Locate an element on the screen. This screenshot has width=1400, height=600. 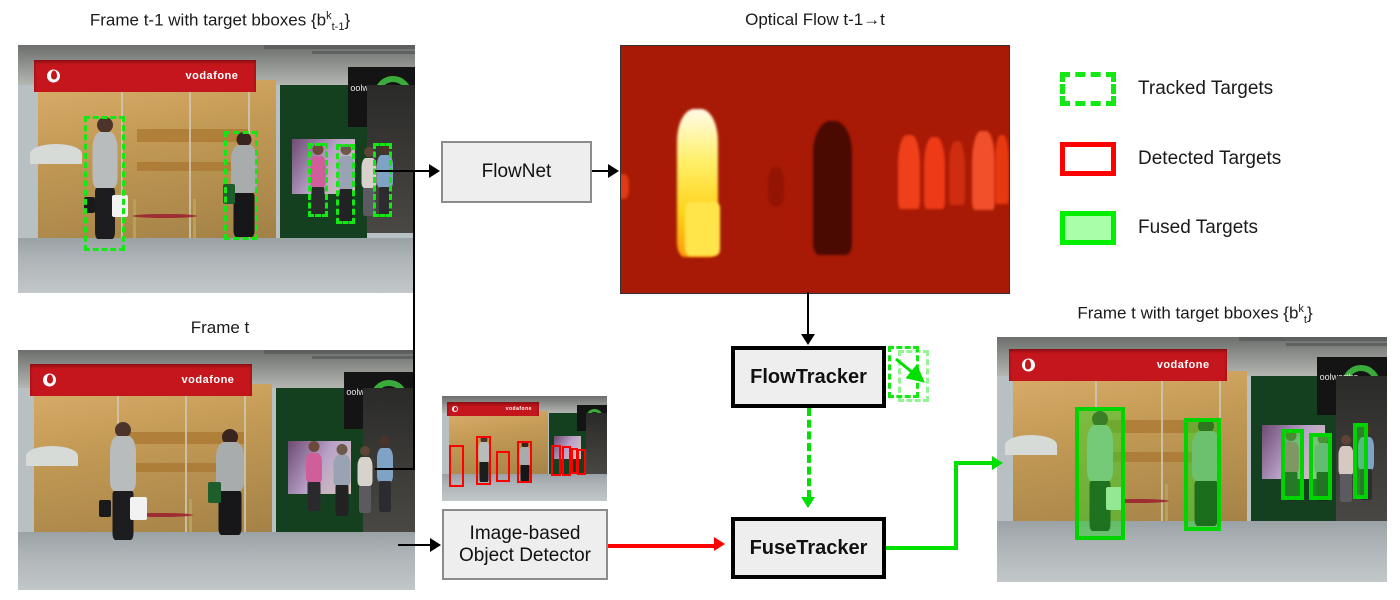
fusetracker-module: FuseTracker is located at coordinates (808, 548).